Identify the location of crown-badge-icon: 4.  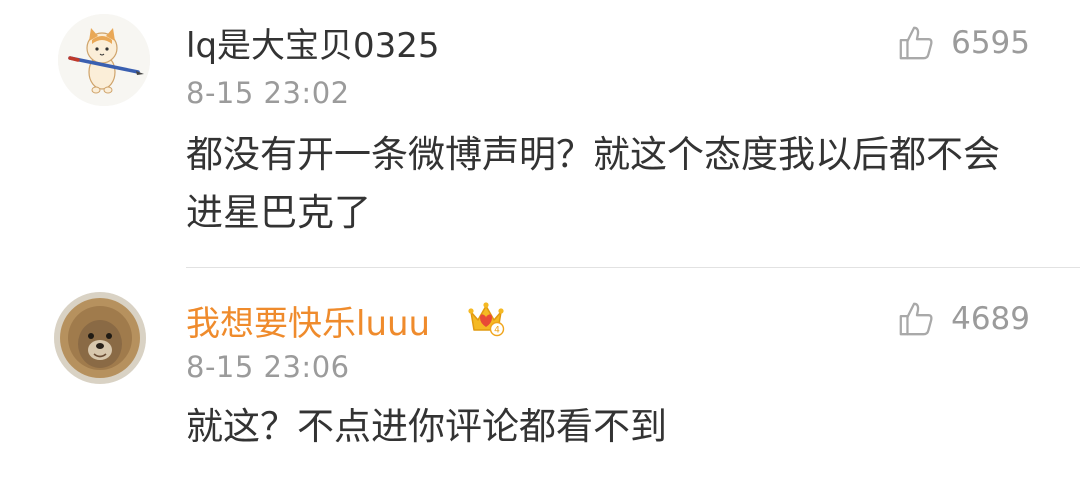
(486, 319).